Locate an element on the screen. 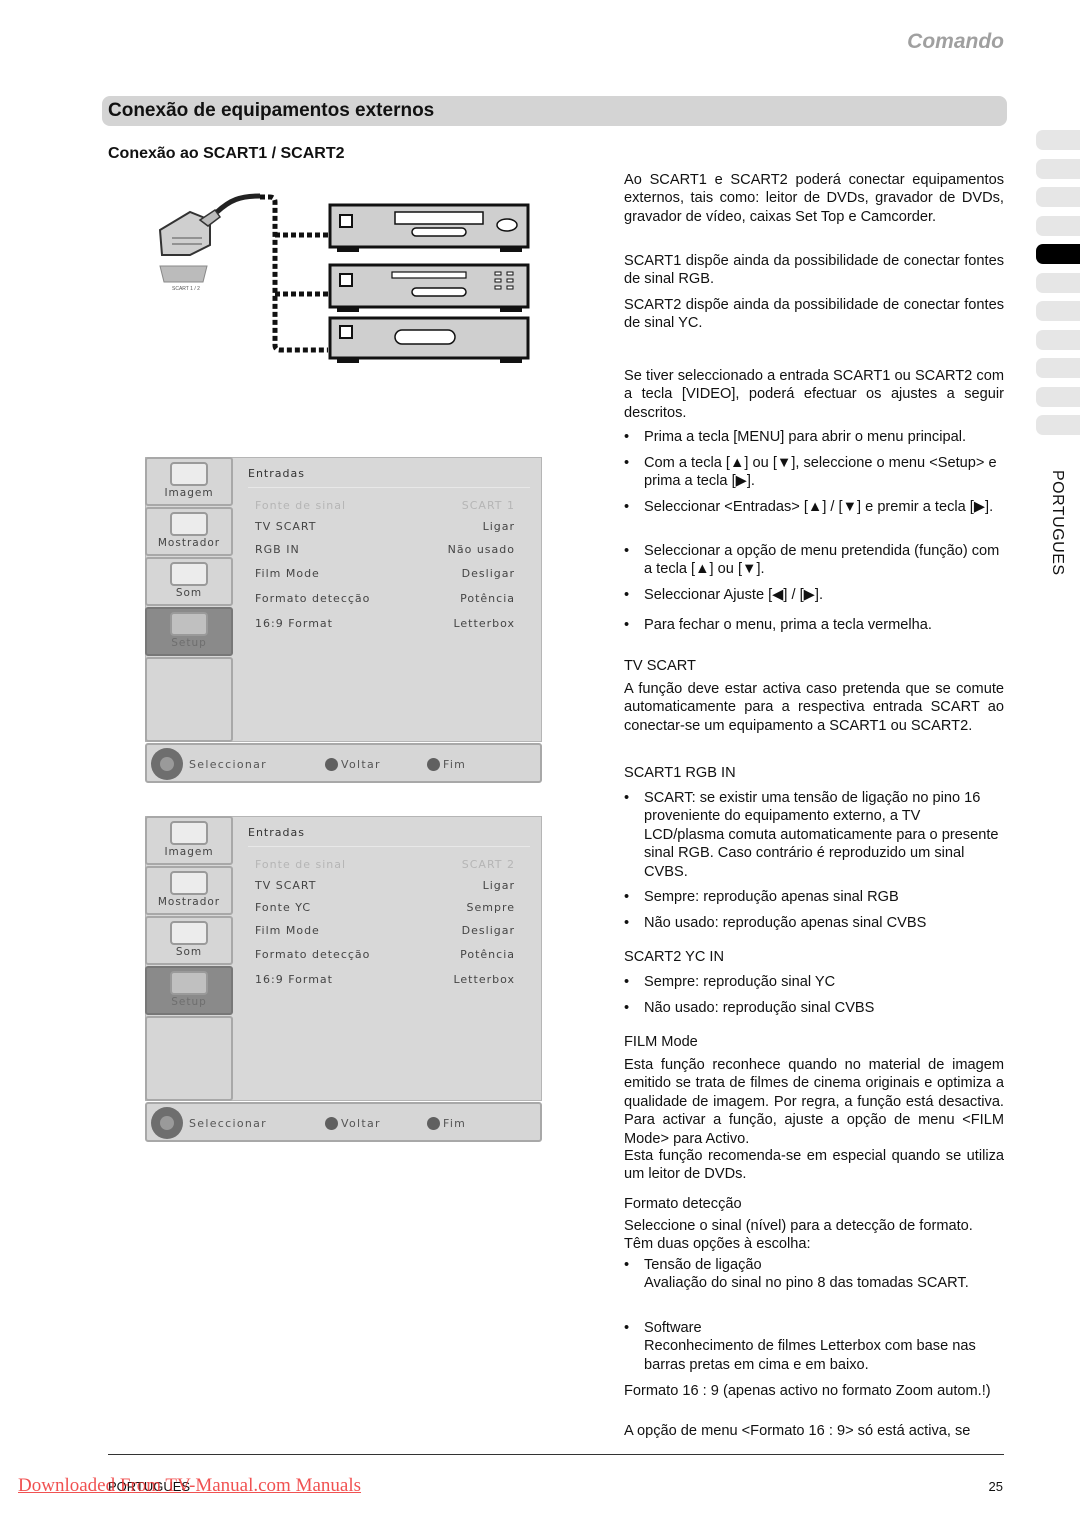  vcr-device is located at coordinates (429, 339).